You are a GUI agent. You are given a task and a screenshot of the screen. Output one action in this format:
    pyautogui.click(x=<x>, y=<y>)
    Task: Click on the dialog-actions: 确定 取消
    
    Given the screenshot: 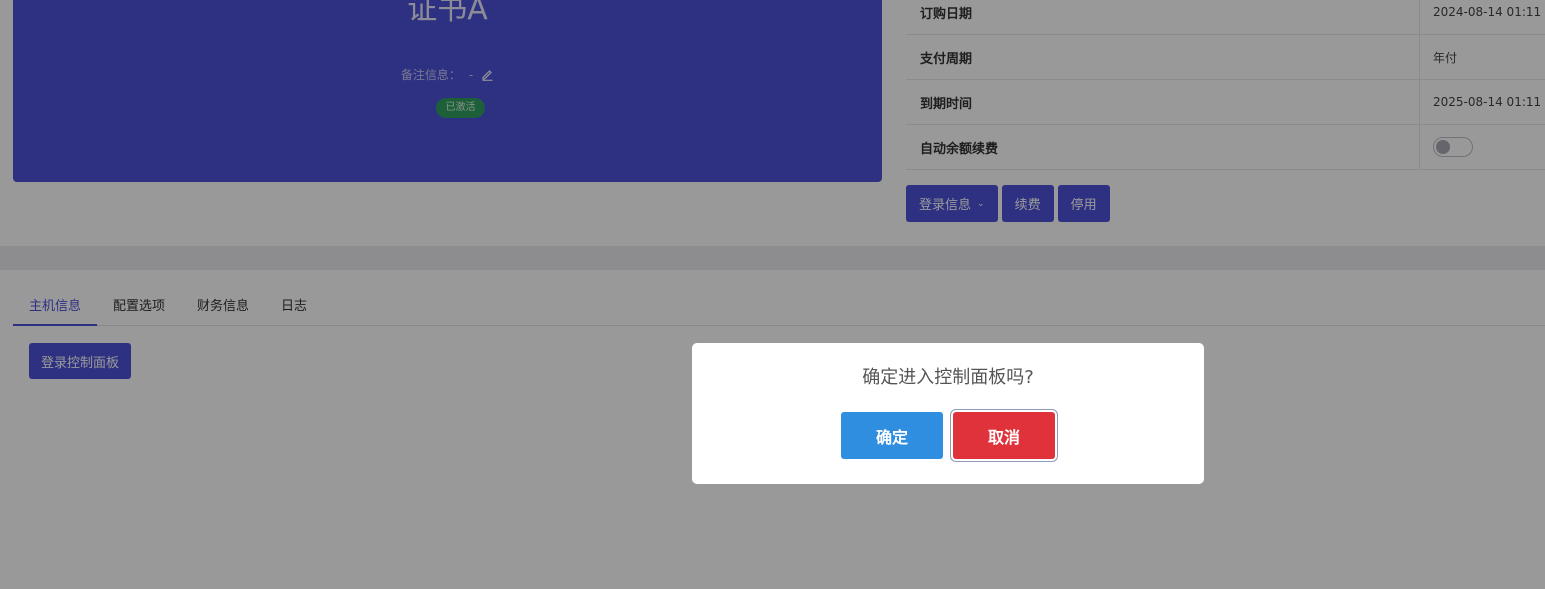 What is the action you would take?
    pyautogui.click(x=948, y=435)
    